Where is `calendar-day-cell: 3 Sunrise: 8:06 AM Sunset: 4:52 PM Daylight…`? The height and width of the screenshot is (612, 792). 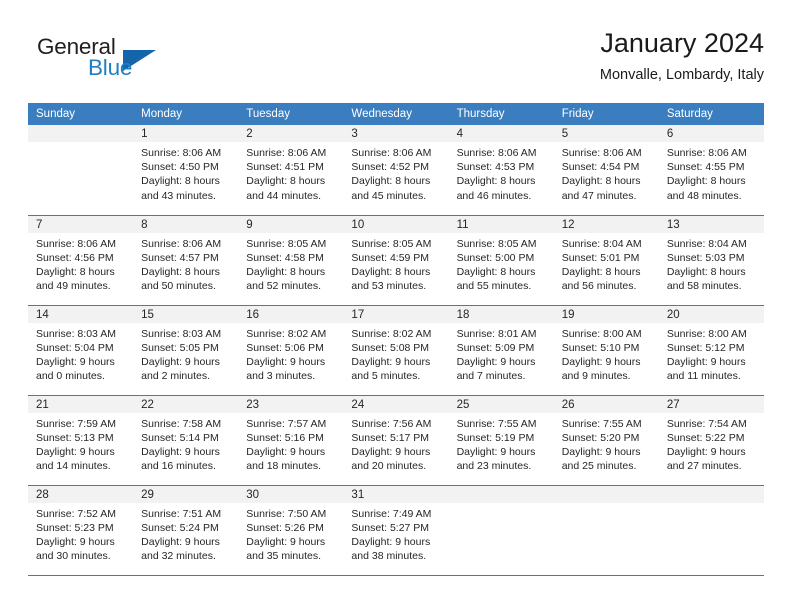
calendar-day-cell: 3 Sunrise: 8:06 AM Sunset: 4:52 PM Daylight… is located at coordinates (396, 170).